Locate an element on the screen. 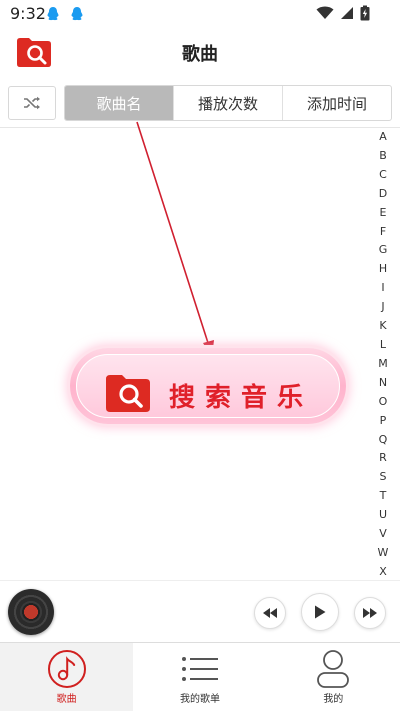  alphabet-letter: F is located at coordinates (383, 232).